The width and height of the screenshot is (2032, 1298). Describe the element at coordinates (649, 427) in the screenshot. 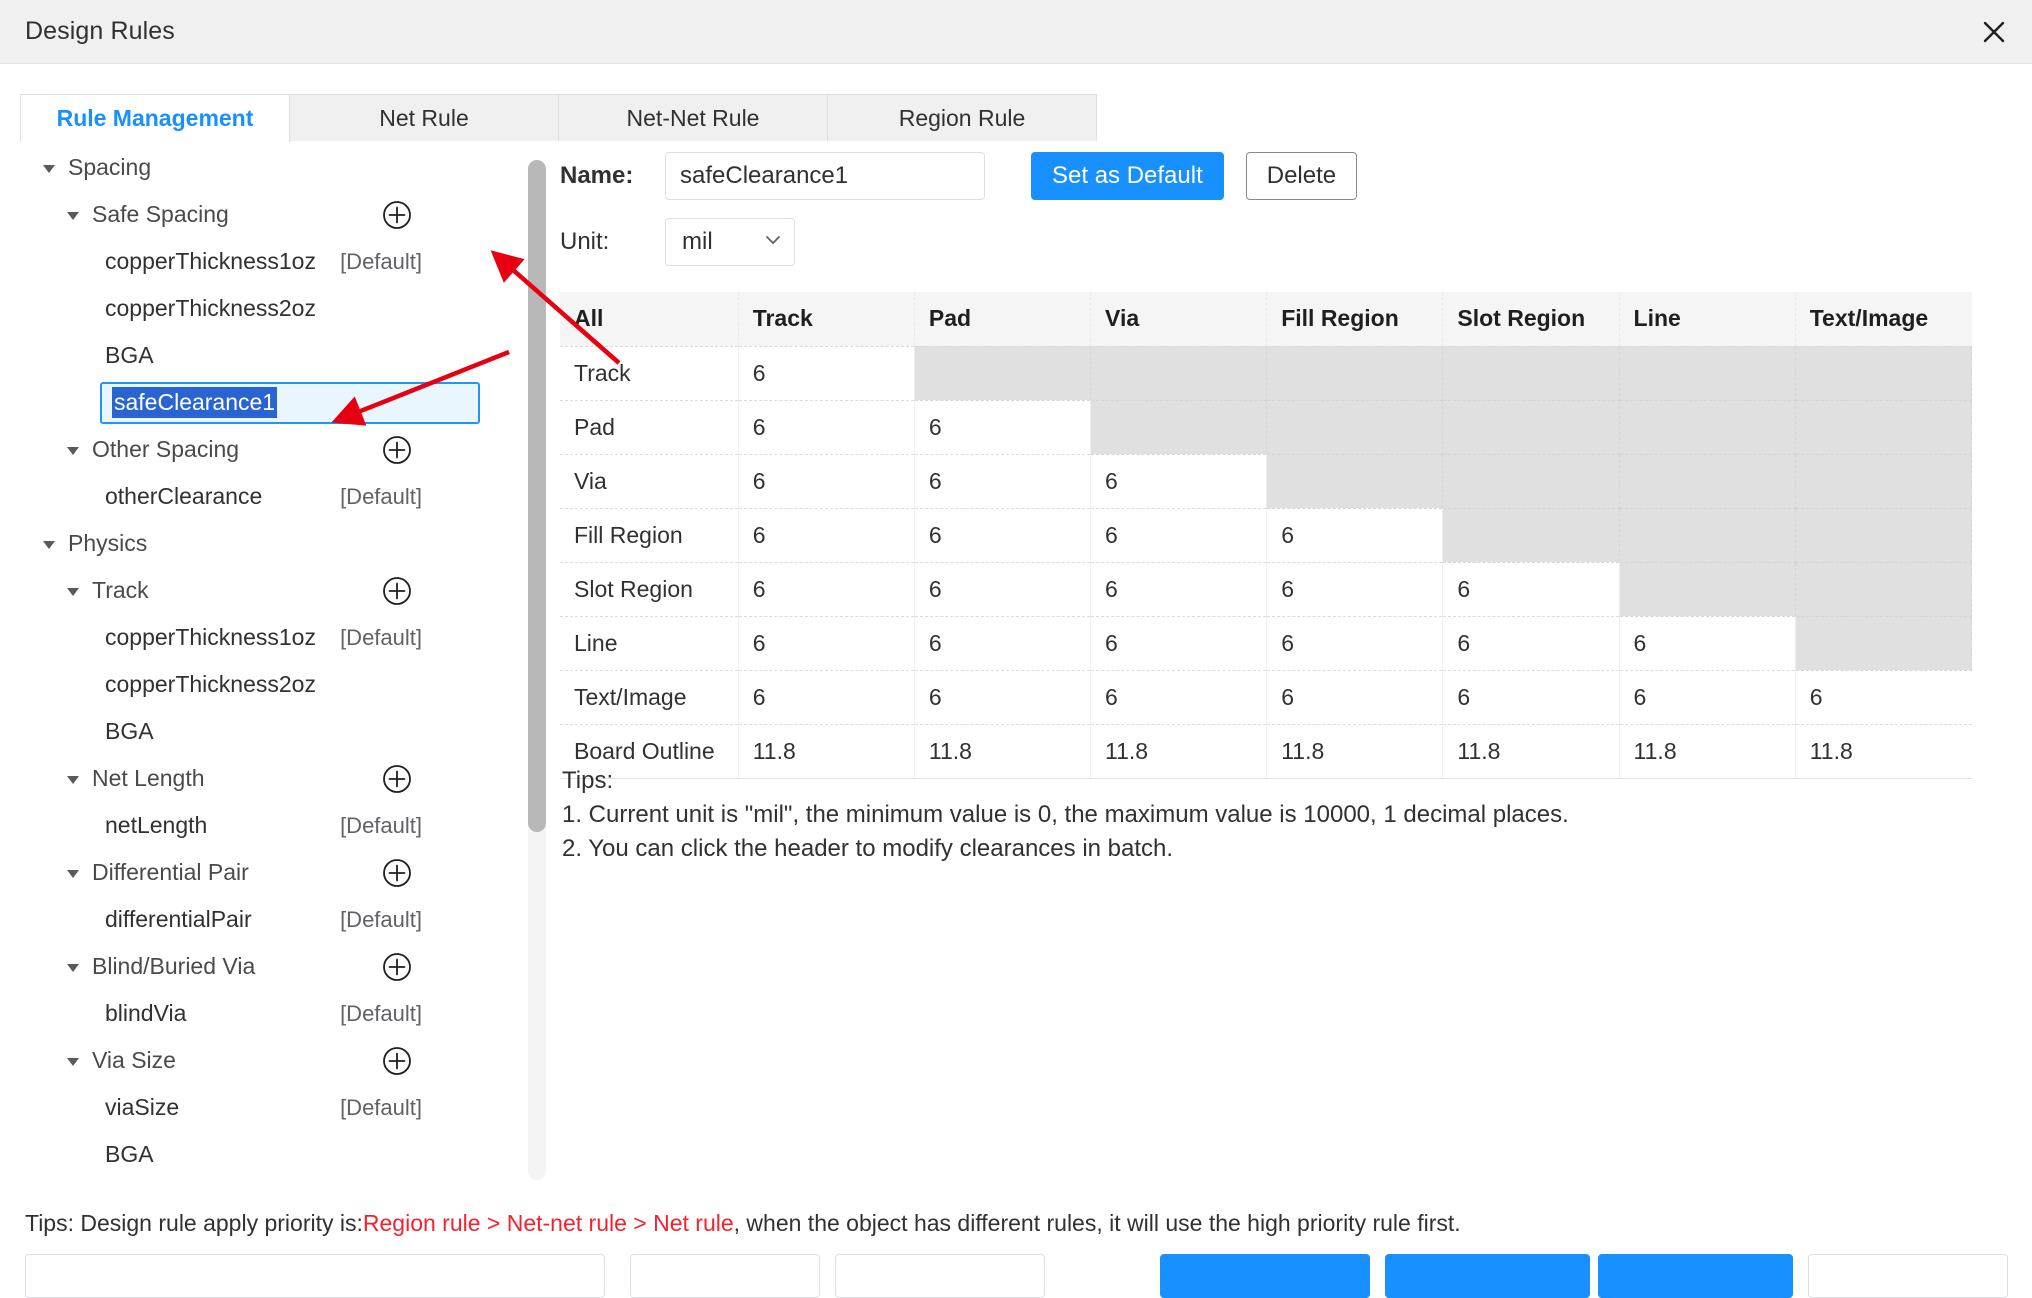

I see `table-row-header-pad: Pad` at that location.